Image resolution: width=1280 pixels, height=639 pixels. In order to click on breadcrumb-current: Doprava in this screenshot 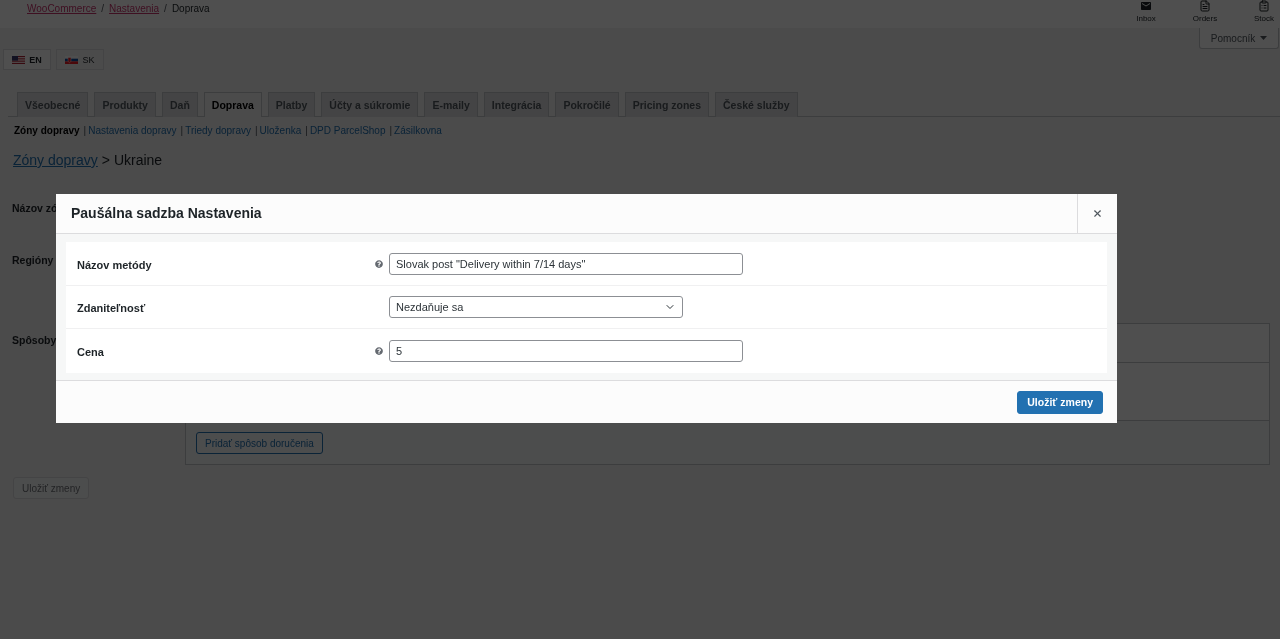, I will do `click(190, 9)`.